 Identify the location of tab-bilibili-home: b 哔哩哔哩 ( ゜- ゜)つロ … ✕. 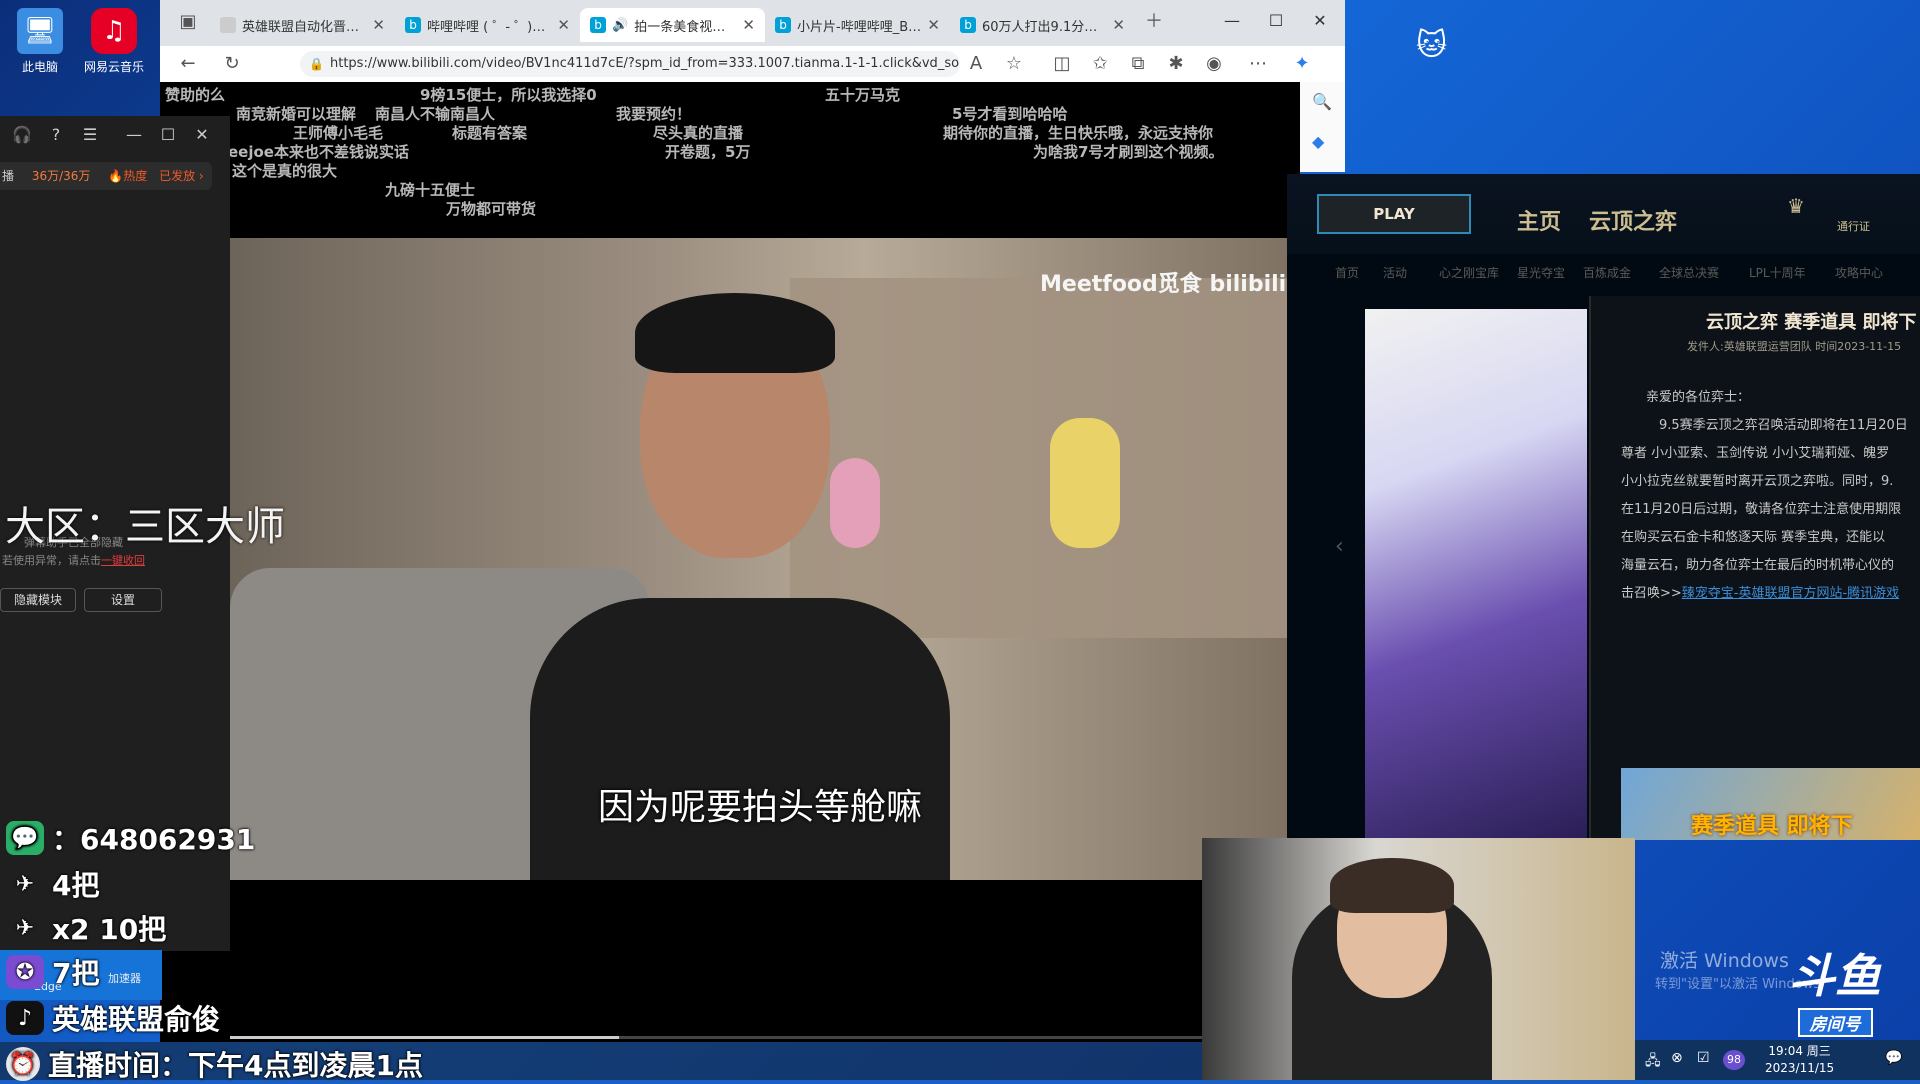
(487, 25).